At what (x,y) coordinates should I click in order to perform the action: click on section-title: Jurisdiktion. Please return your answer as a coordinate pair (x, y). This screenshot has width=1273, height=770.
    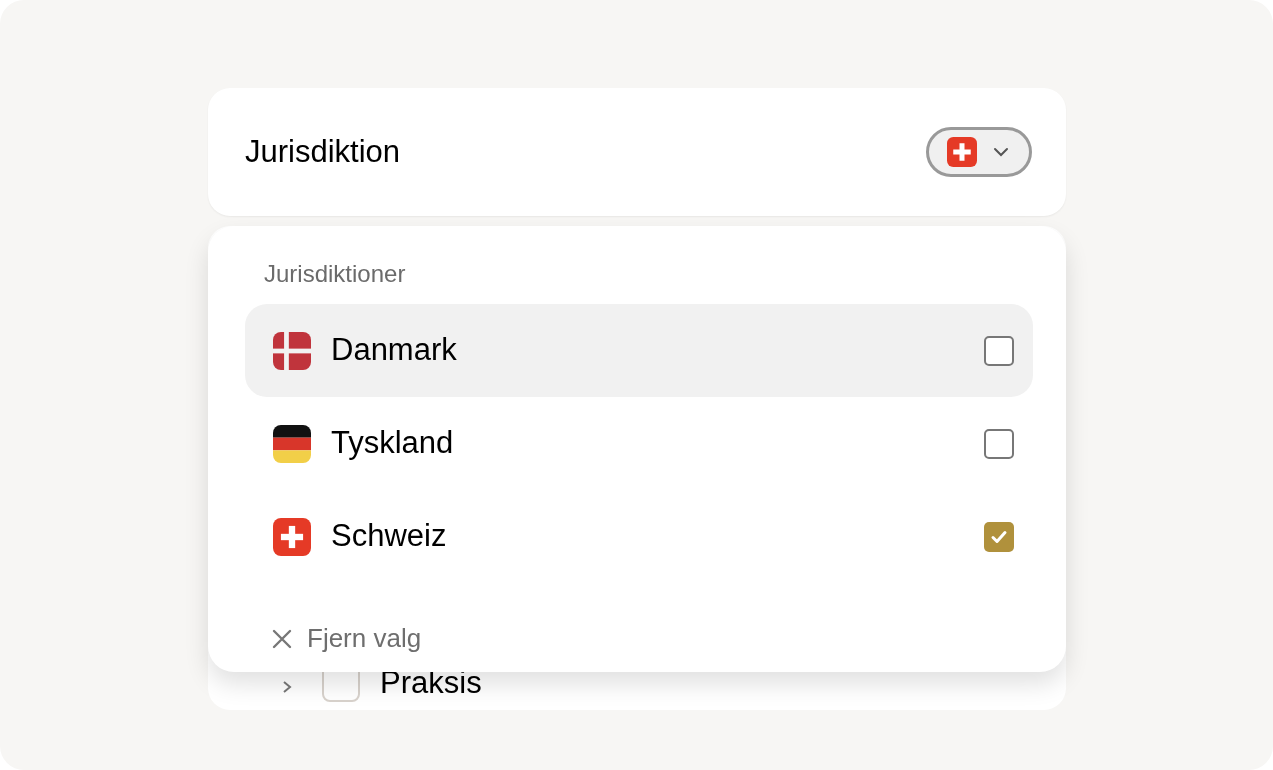
    Looking at the image, I should click on (323, 151).